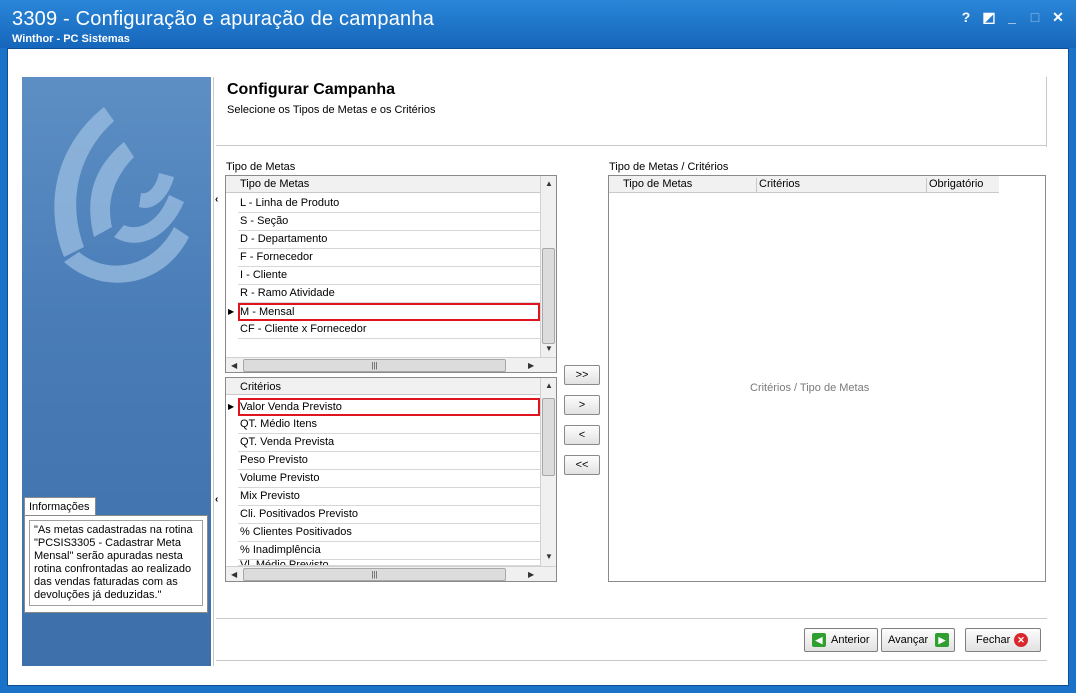  Describe the element at coordinates (389, 258) in the screenshot. I see `list-item: F - Fornecedor` at that location.